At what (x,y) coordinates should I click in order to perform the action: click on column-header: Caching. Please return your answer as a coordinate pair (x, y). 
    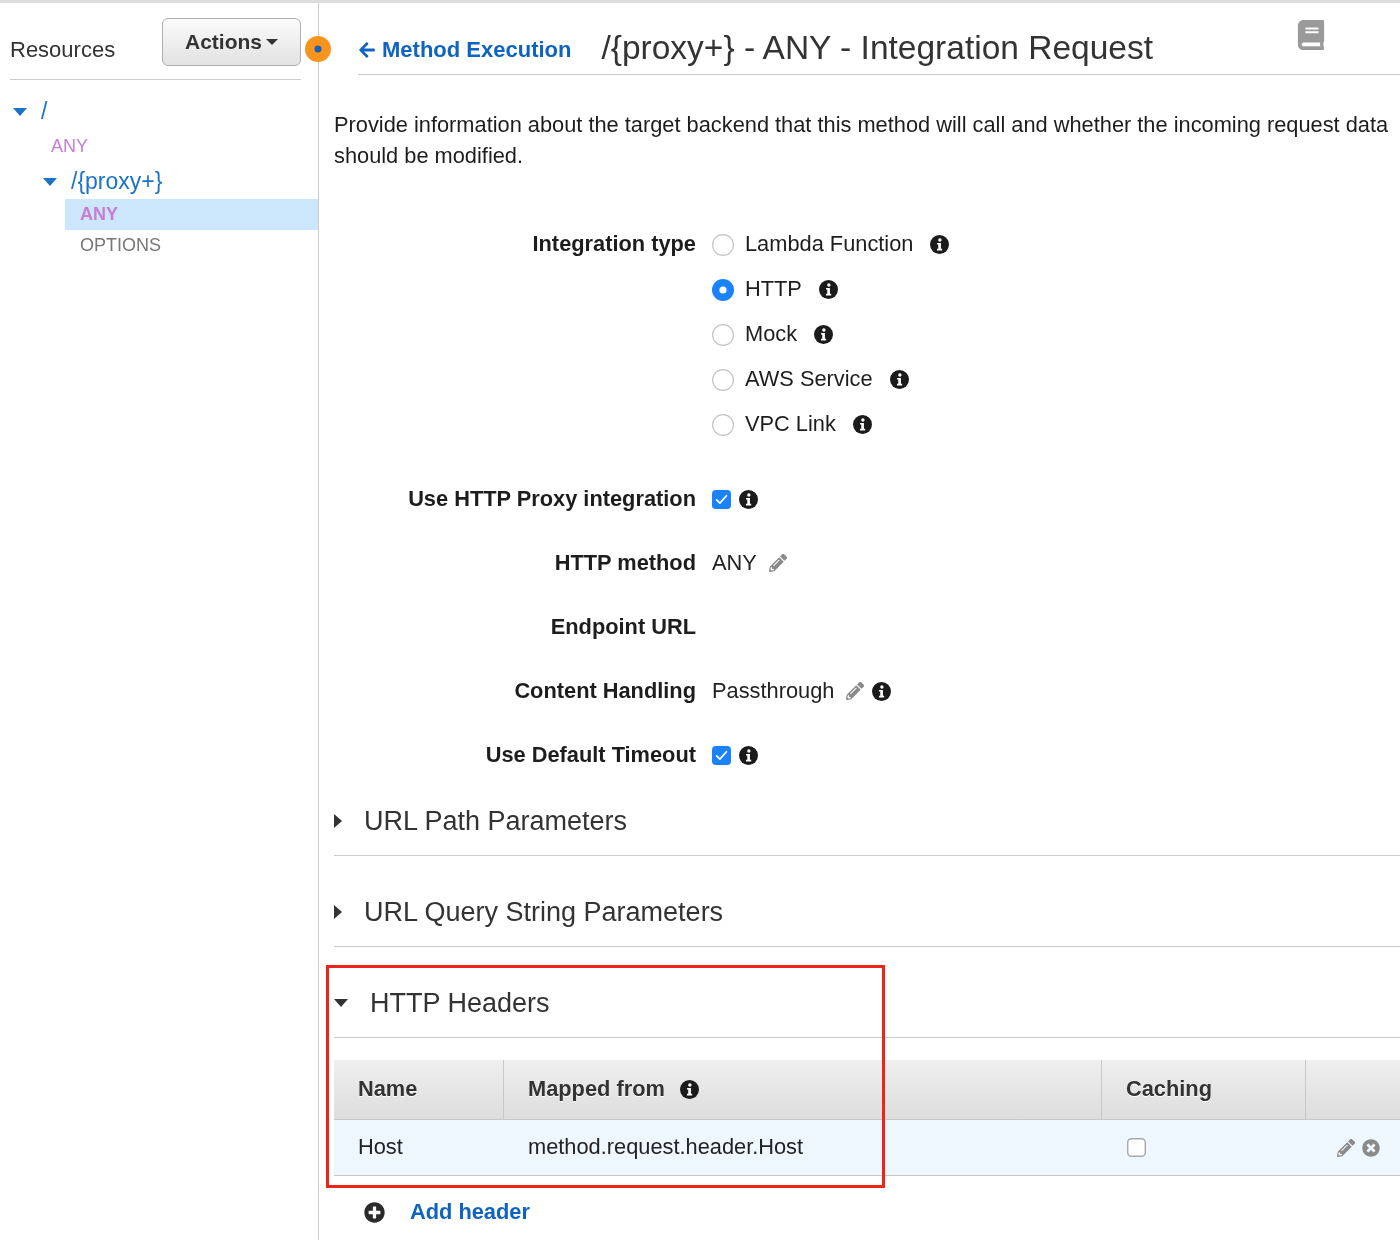
    Looking at the image, I should click on (1169, 1089).